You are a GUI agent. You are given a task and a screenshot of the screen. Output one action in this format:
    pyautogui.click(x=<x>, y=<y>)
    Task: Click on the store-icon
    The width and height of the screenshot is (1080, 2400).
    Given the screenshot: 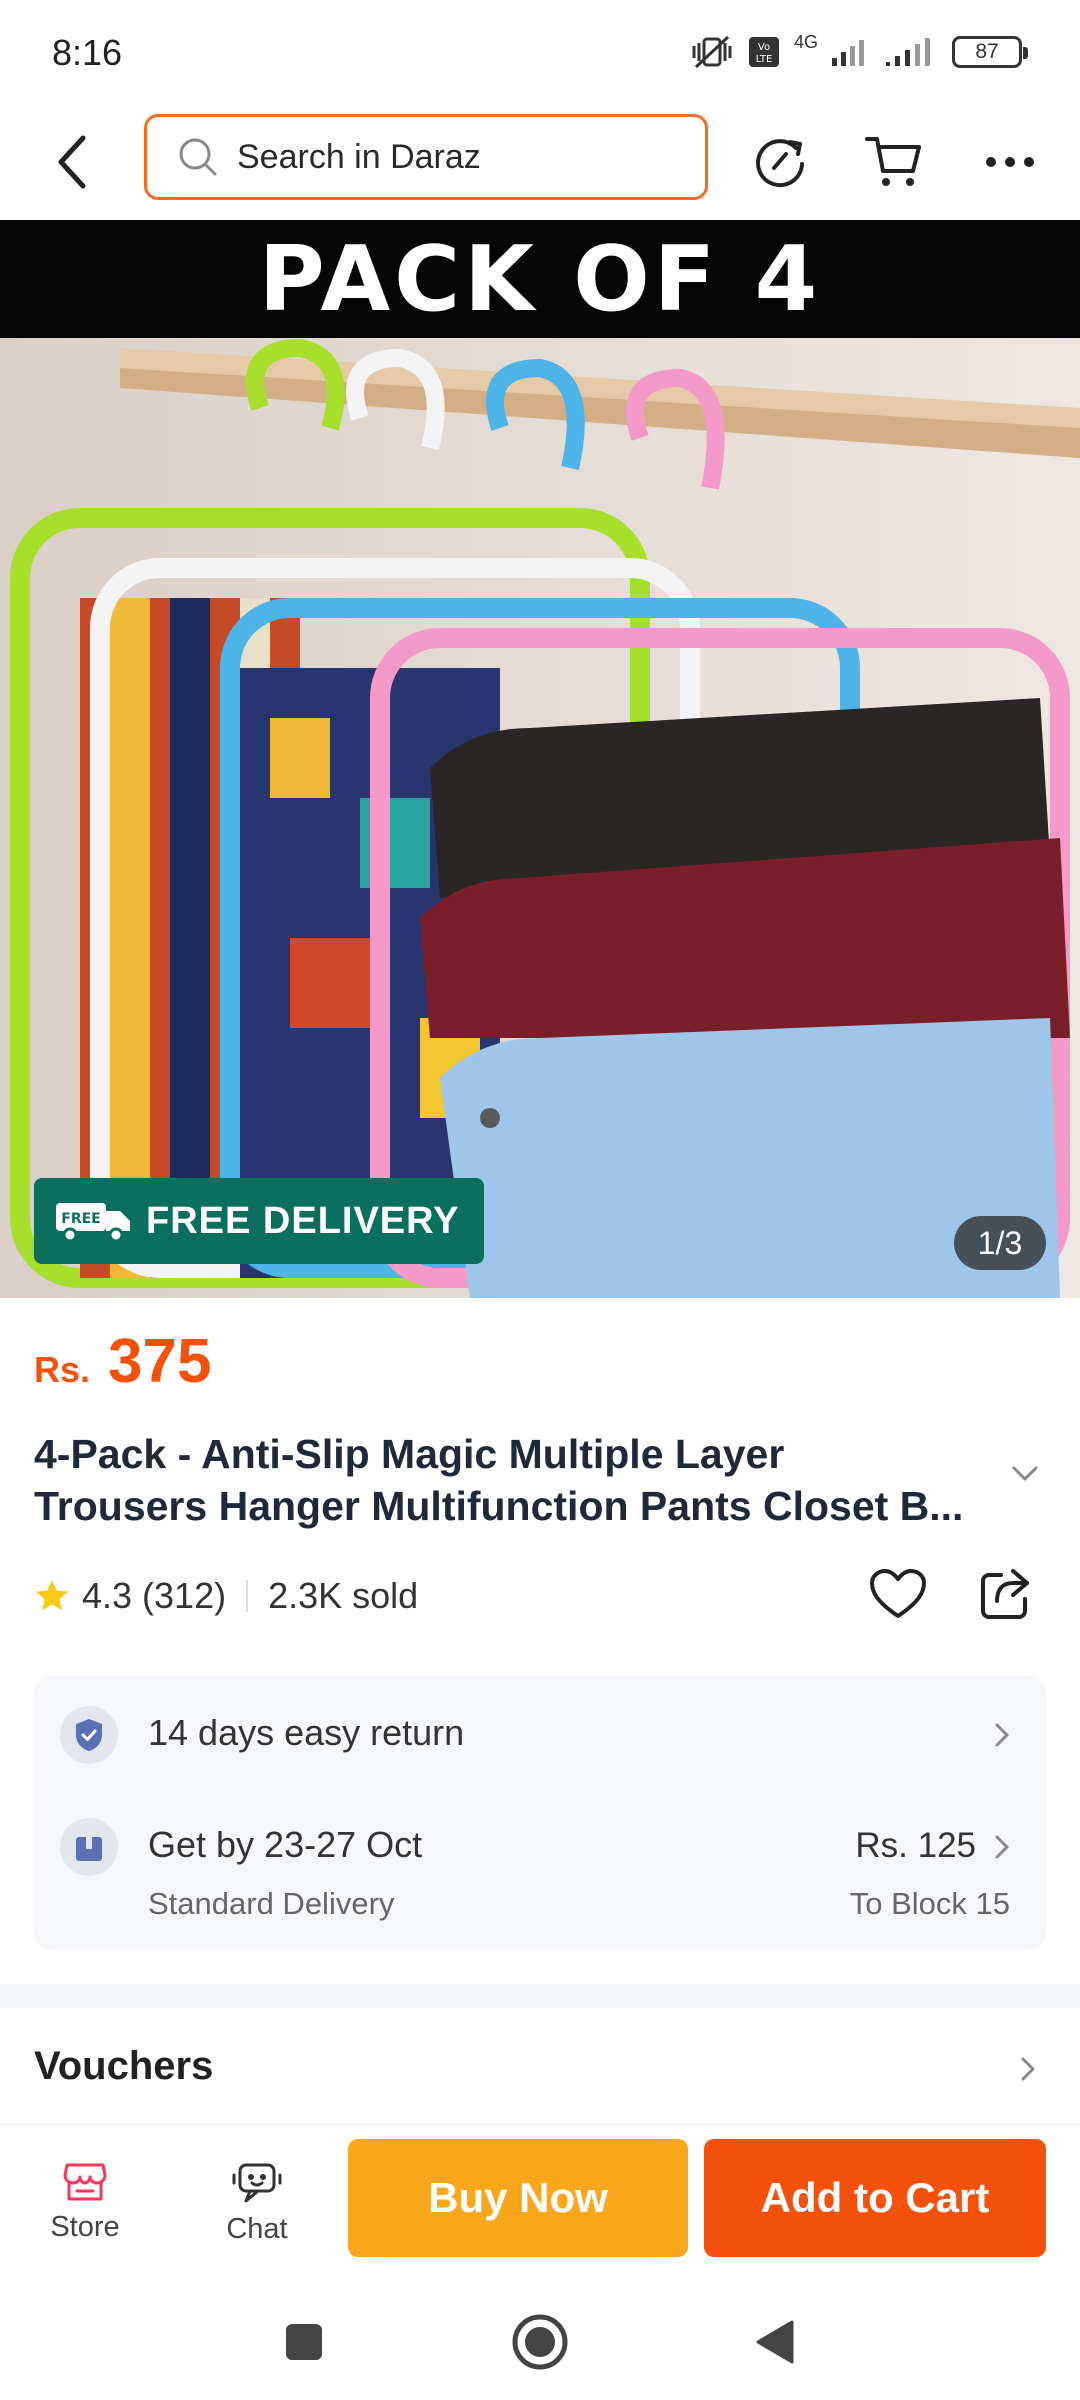 What is the action you would take?
    pyautogui.click(x=85, y=2182)
    